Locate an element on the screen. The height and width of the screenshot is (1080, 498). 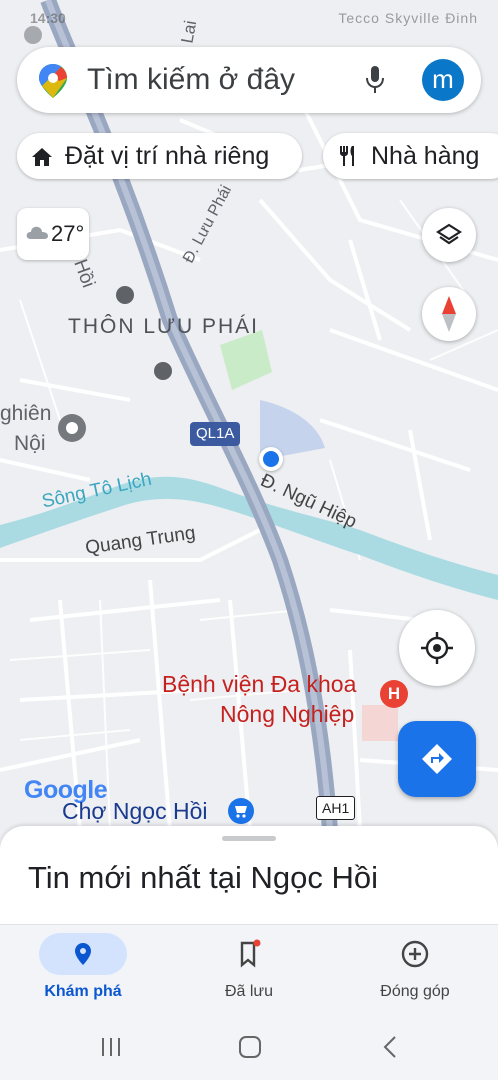
system-navigation-bar is located at coordinates (249, 1046).